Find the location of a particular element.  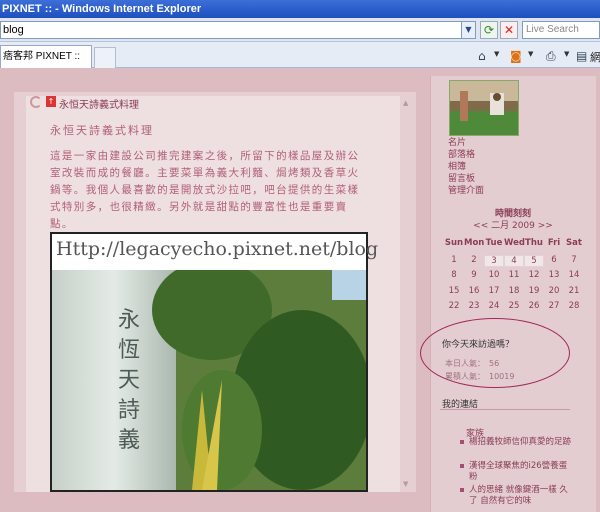

post-heading: 永恒天詩義式料理 is located at coordinates (102, 130).